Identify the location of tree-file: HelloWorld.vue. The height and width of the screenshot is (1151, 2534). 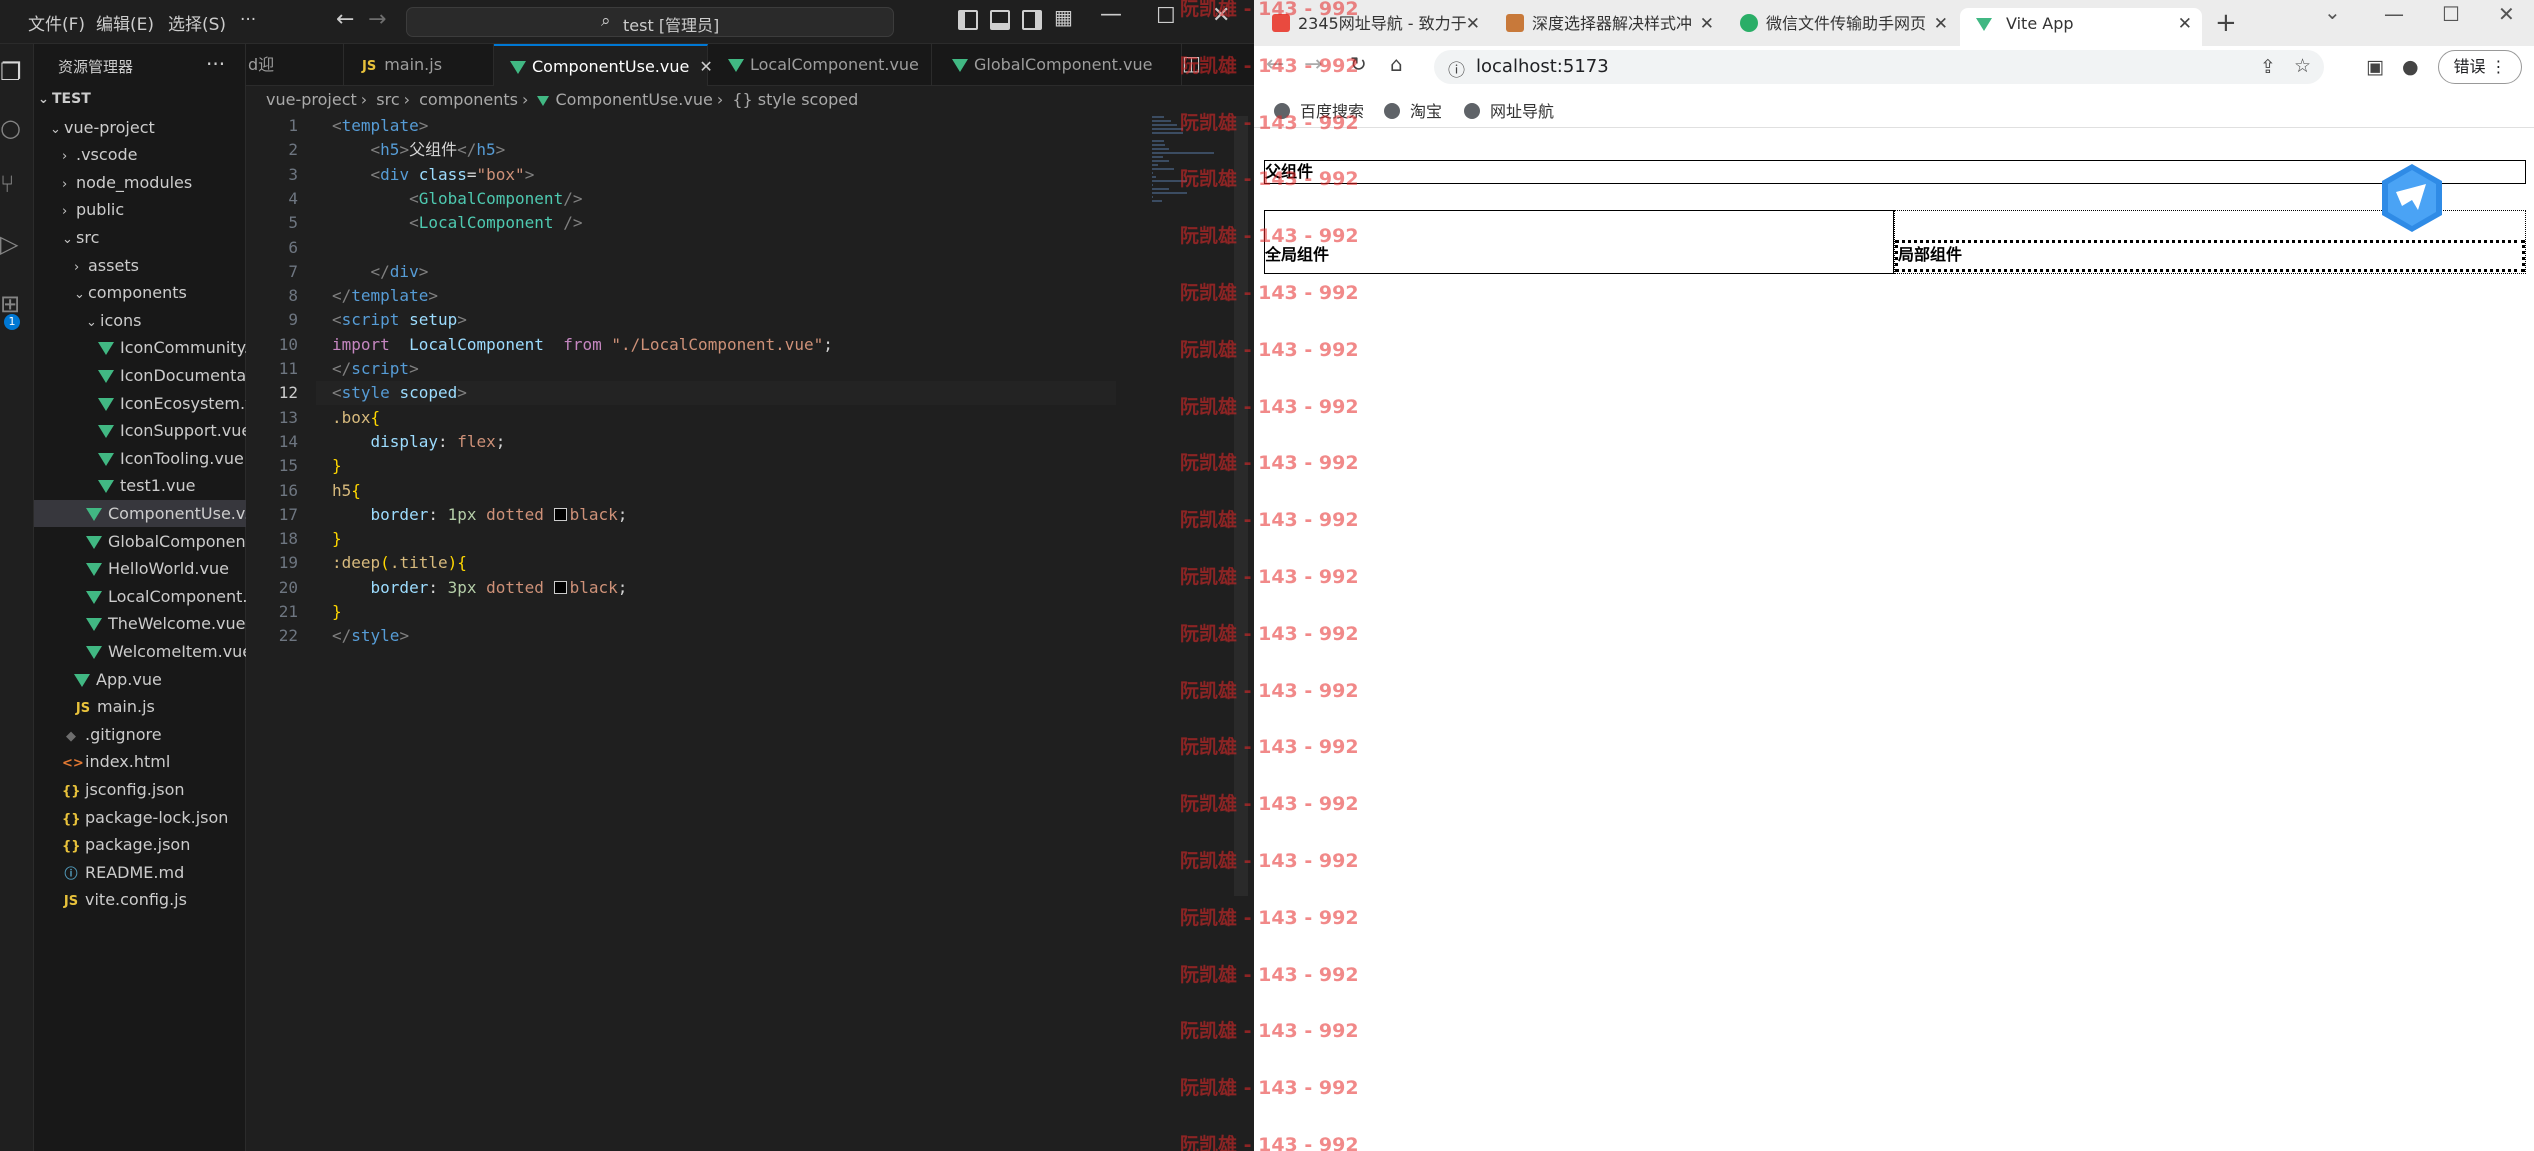
(140, 568).